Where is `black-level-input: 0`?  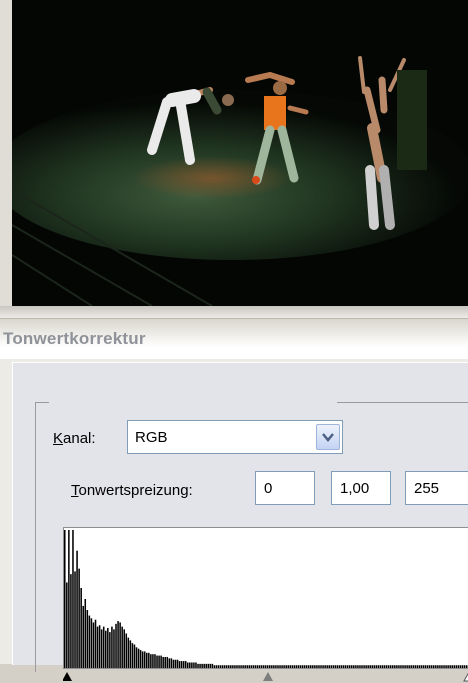
black-level-input: 0 is located at coordinates (285, 488).